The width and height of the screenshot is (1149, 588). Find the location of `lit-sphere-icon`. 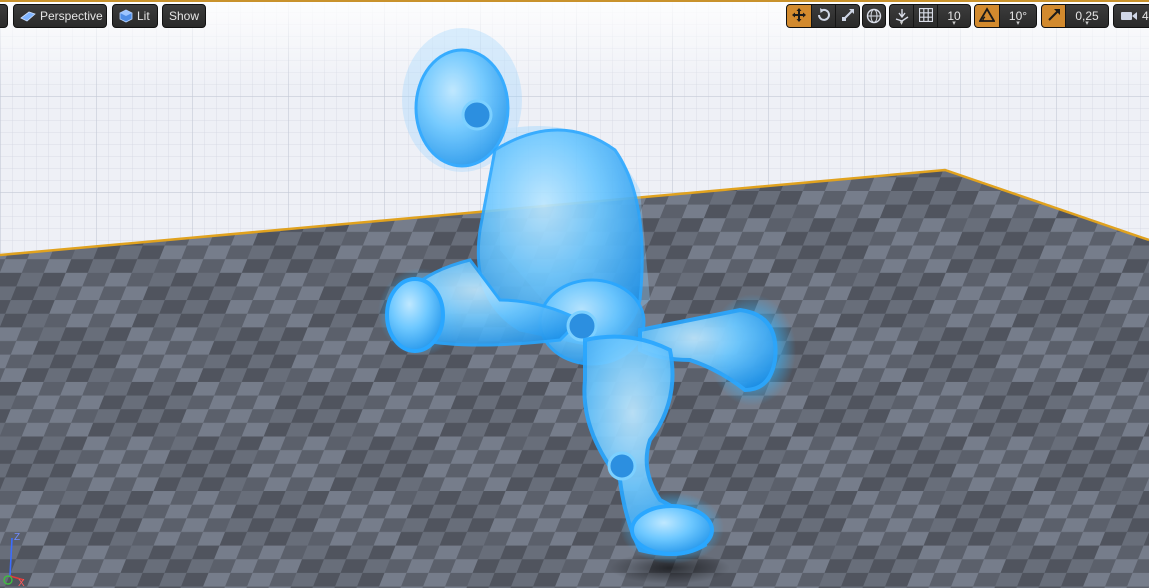

lit-sphere-icon is located at coordinates (126, 16).